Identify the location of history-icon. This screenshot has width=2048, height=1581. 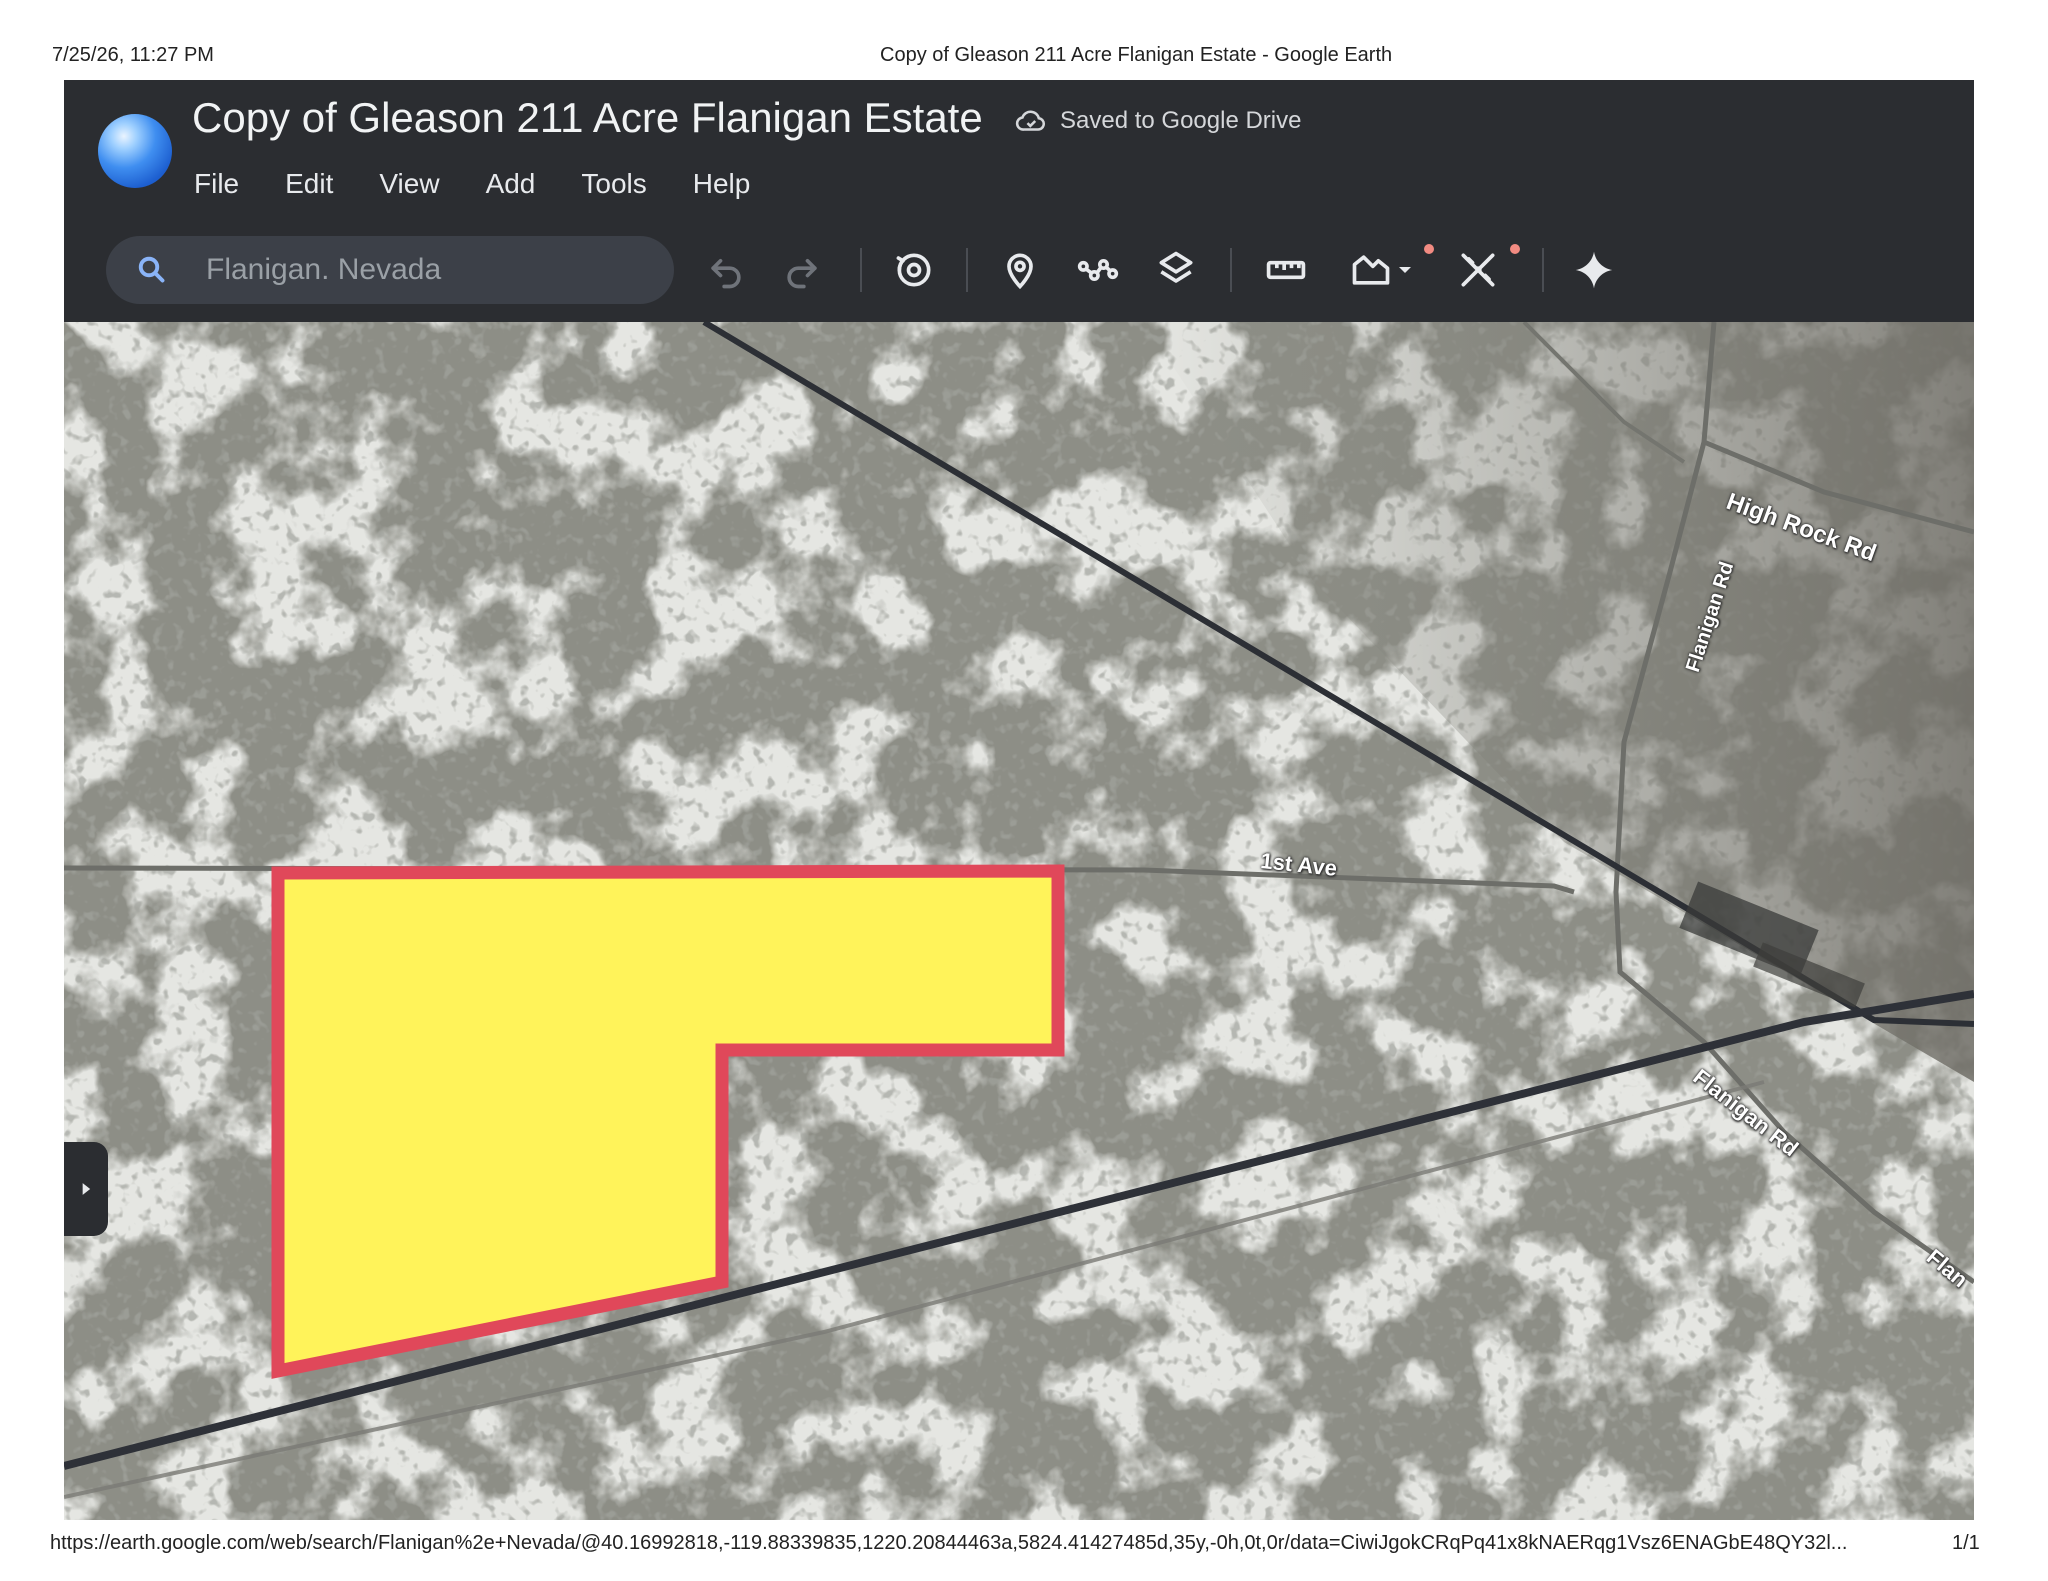
(913, 270).